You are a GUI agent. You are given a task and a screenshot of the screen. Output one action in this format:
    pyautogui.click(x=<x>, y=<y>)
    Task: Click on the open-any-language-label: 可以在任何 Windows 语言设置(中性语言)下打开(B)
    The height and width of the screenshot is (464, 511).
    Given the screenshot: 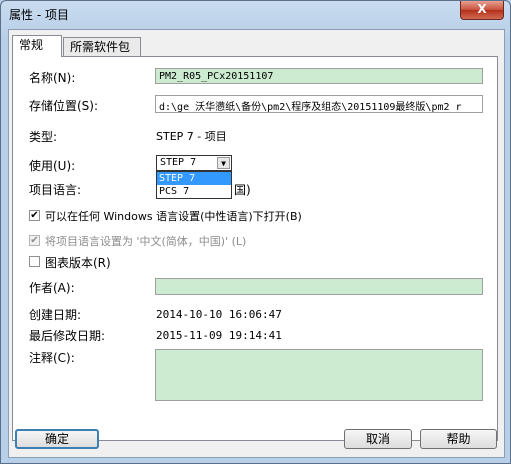 What is the action you would take?
    pyautogui.click(x=173, y=216)
    